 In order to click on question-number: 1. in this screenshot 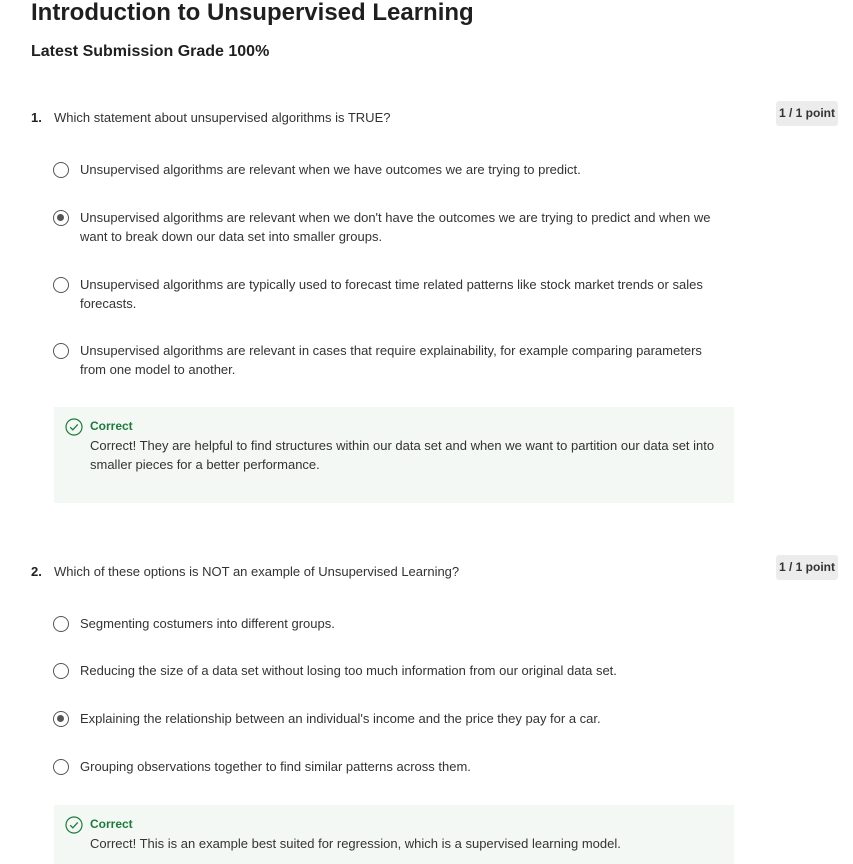, I will do `click(36, 117)`.